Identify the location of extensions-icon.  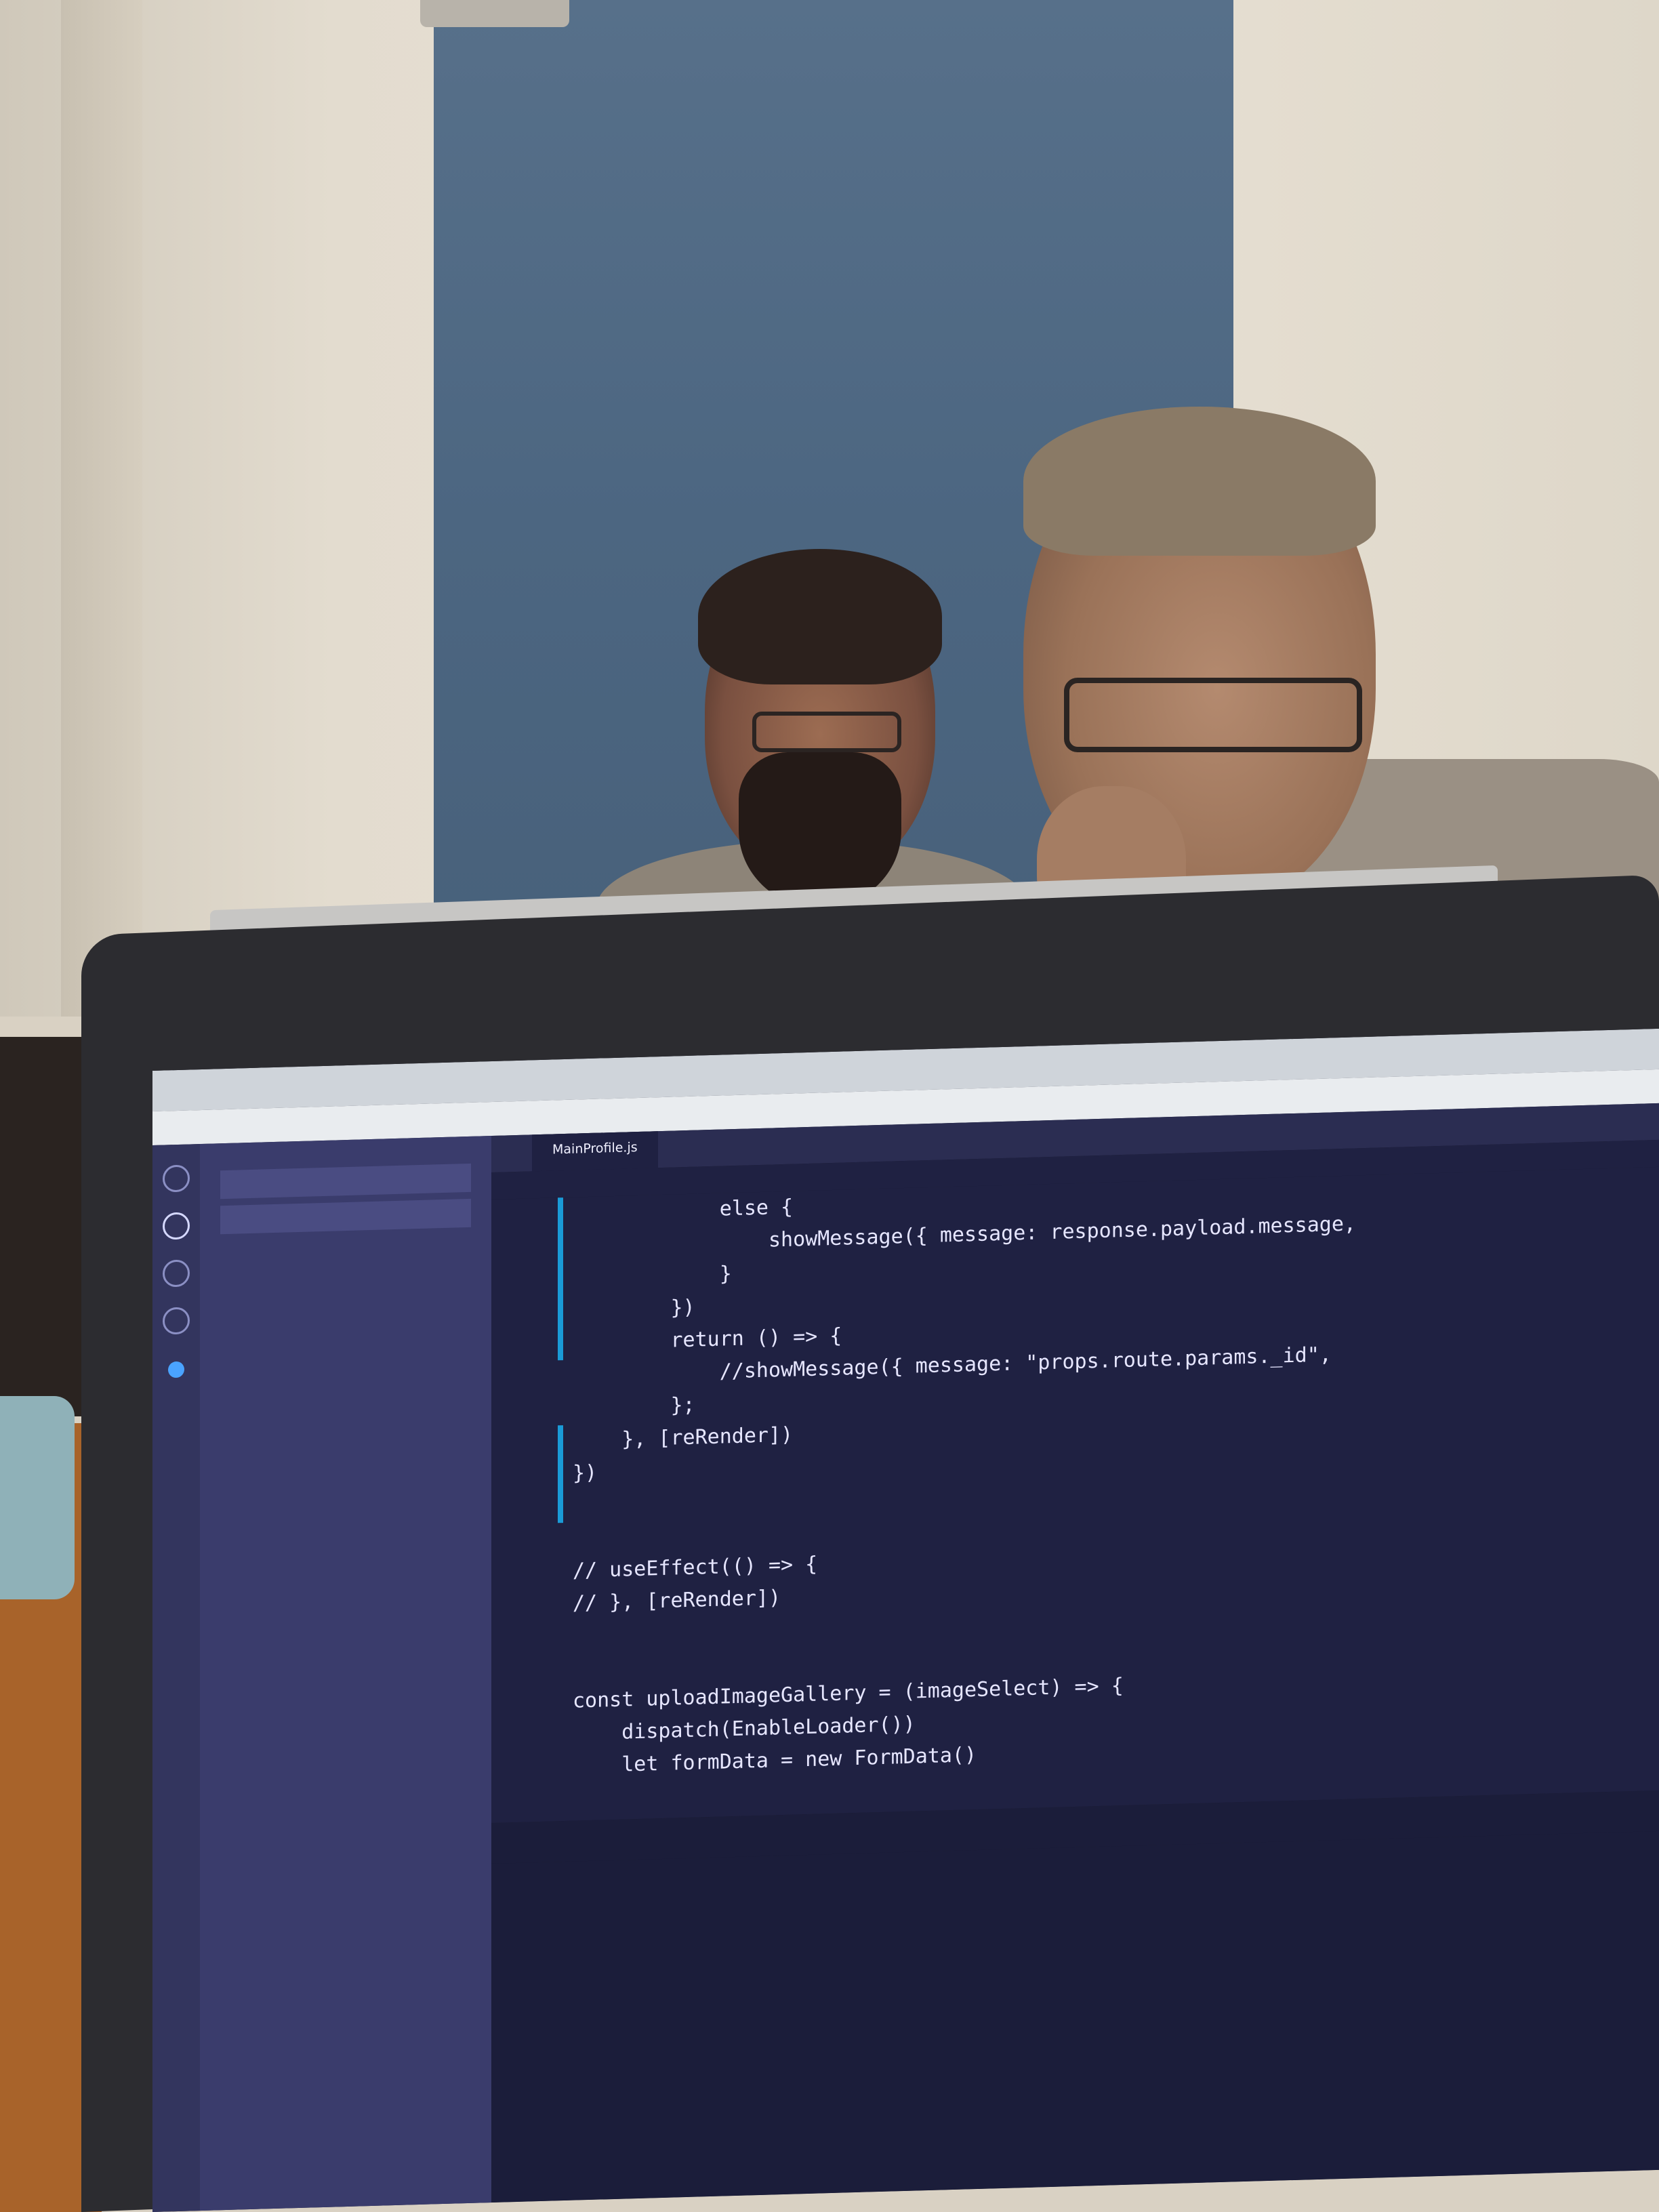
(176, 1321).